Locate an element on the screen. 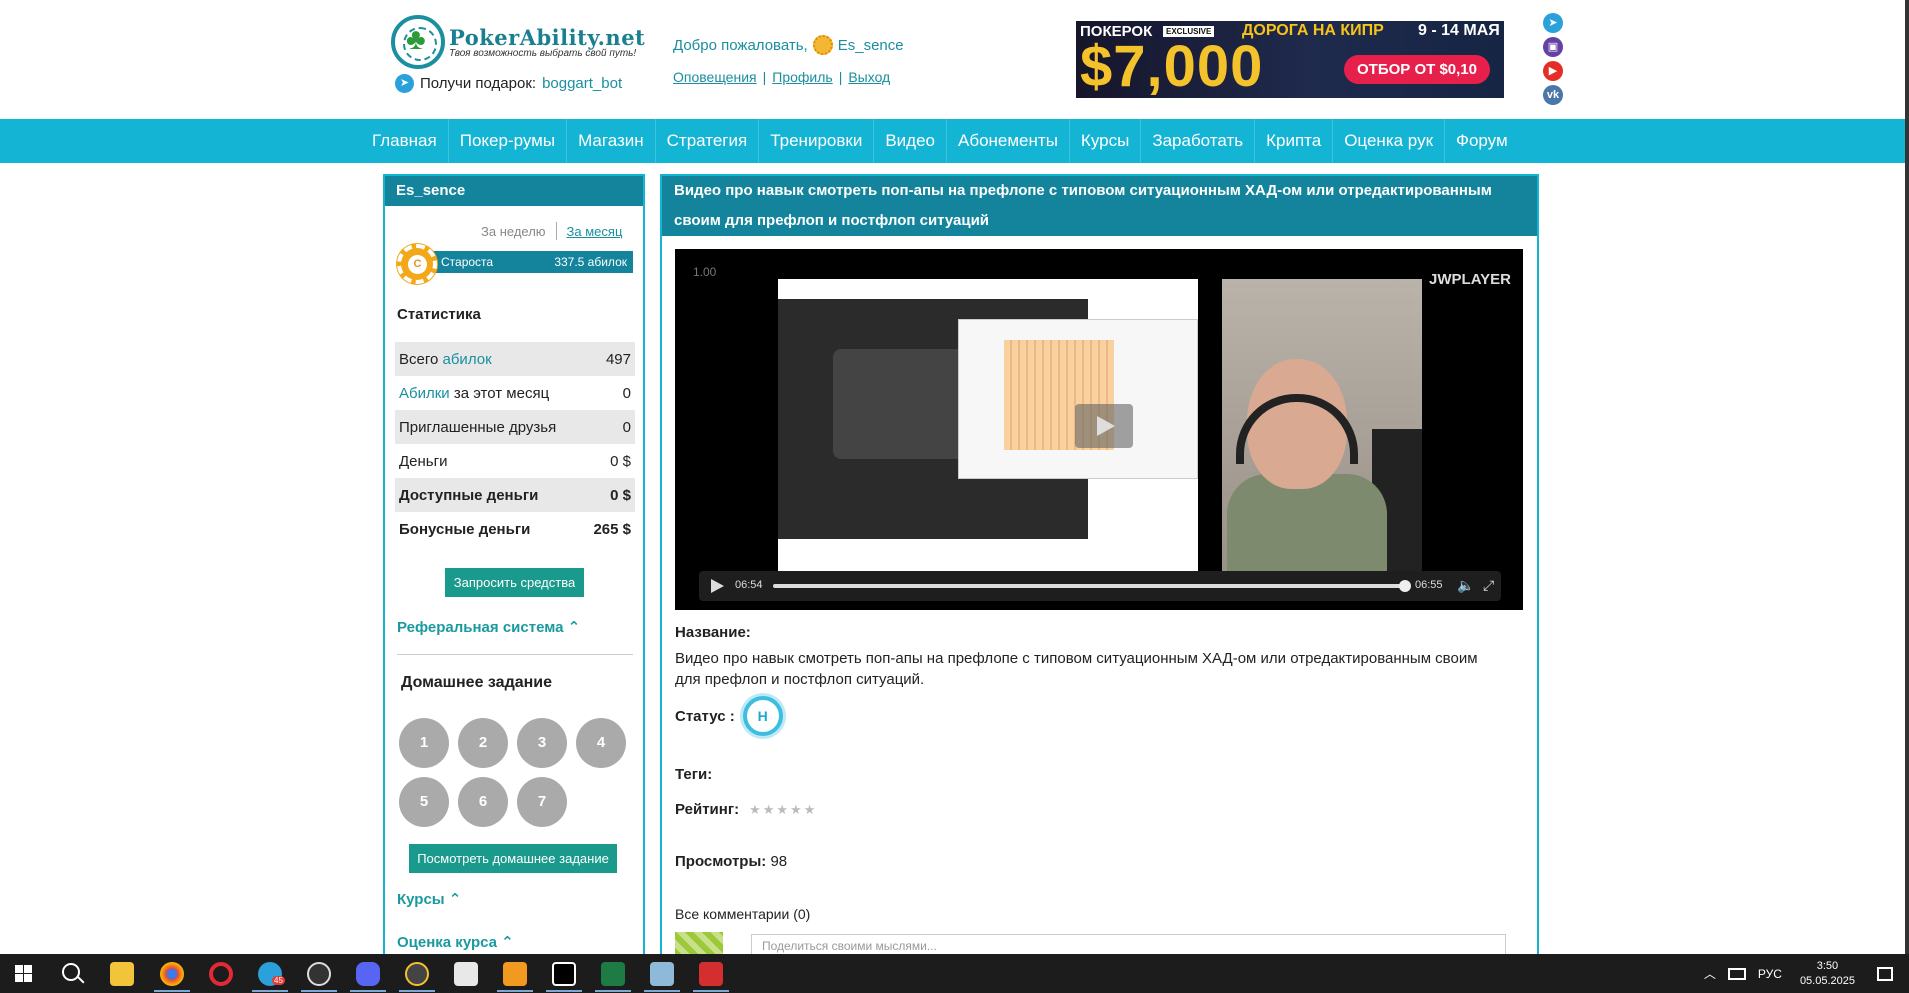 The image size is (1909, 993). homework-item-6: 6 is located at coordinates (483, 802).